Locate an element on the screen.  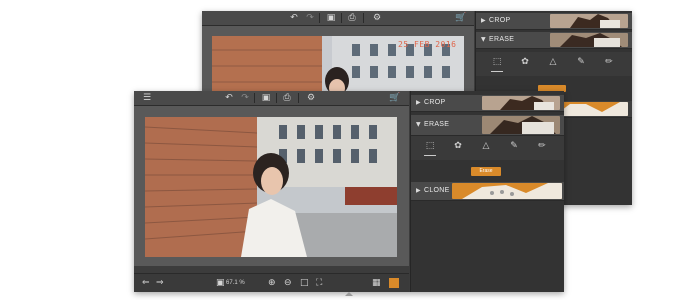
zoom-in-icon: ⊕ is located at coordinates (272, 283).